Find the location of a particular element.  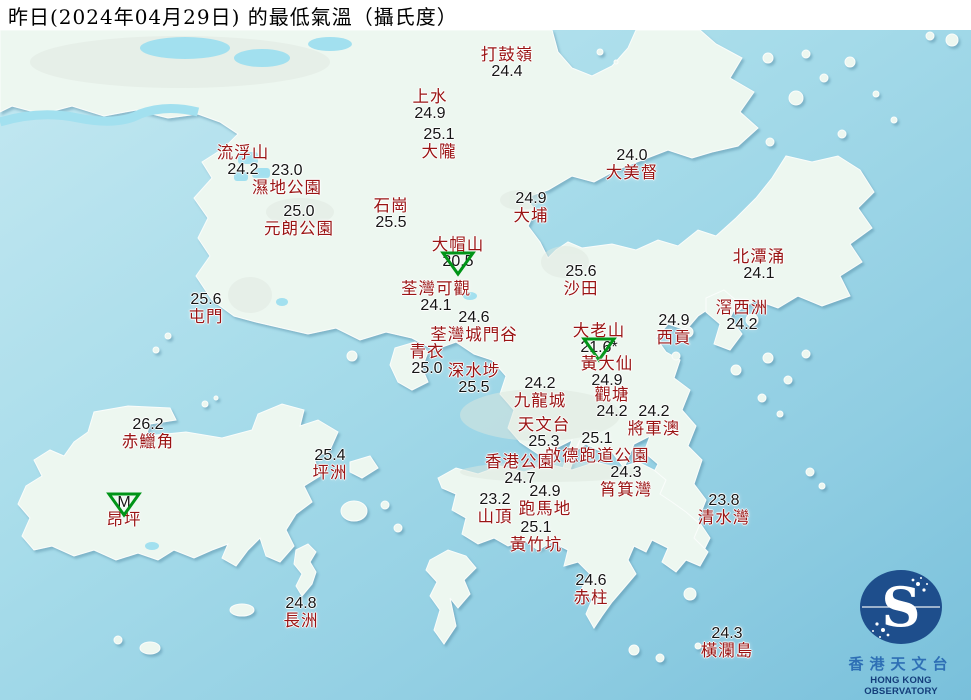

station: 25.1 大隴 is located at coordinates (439, 143).